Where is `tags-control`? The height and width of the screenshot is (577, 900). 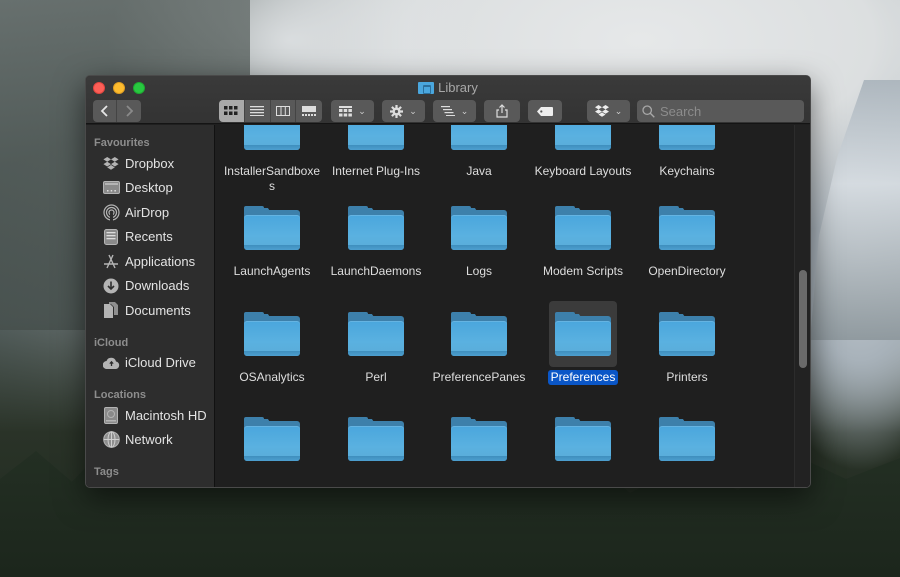 tags-control is located at coordinates (545, 111).